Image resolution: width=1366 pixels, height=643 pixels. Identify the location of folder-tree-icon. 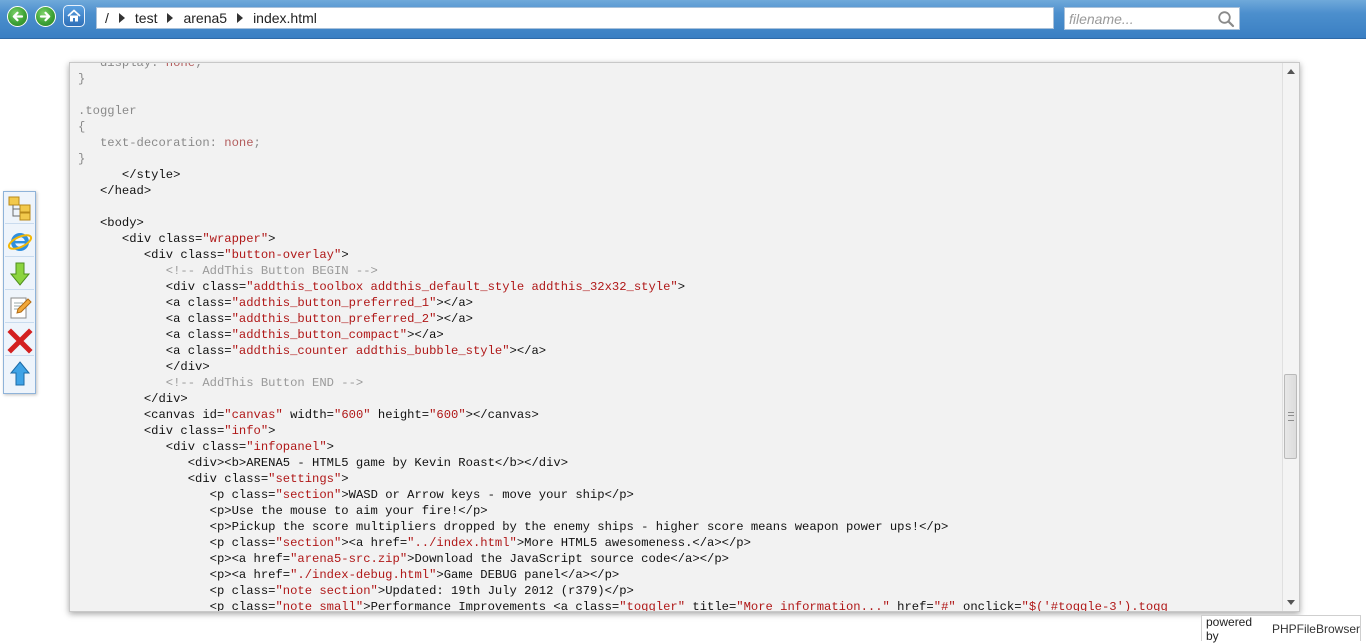
(19, 208).